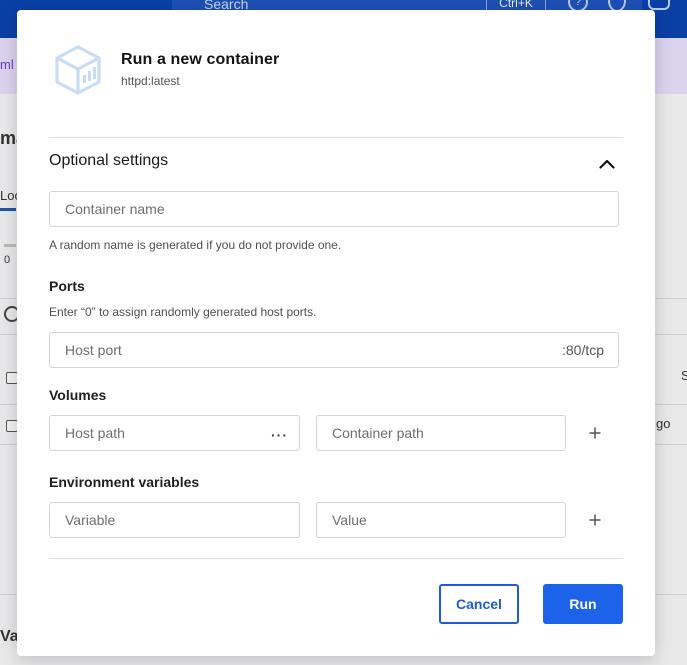 The height and width of the screenshot is (665, 687). What do you see at coordinates (334, 209) in the screenshot?
I see `container-name-input` at bounding box center [334, 209].